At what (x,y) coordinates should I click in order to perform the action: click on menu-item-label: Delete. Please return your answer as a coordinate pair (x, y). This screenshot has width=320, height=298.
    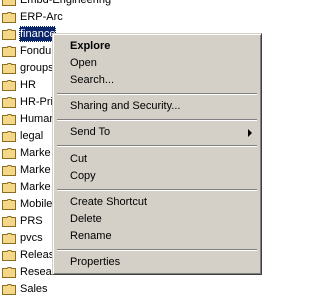
    Looking at the image, I should click on (86, 219).